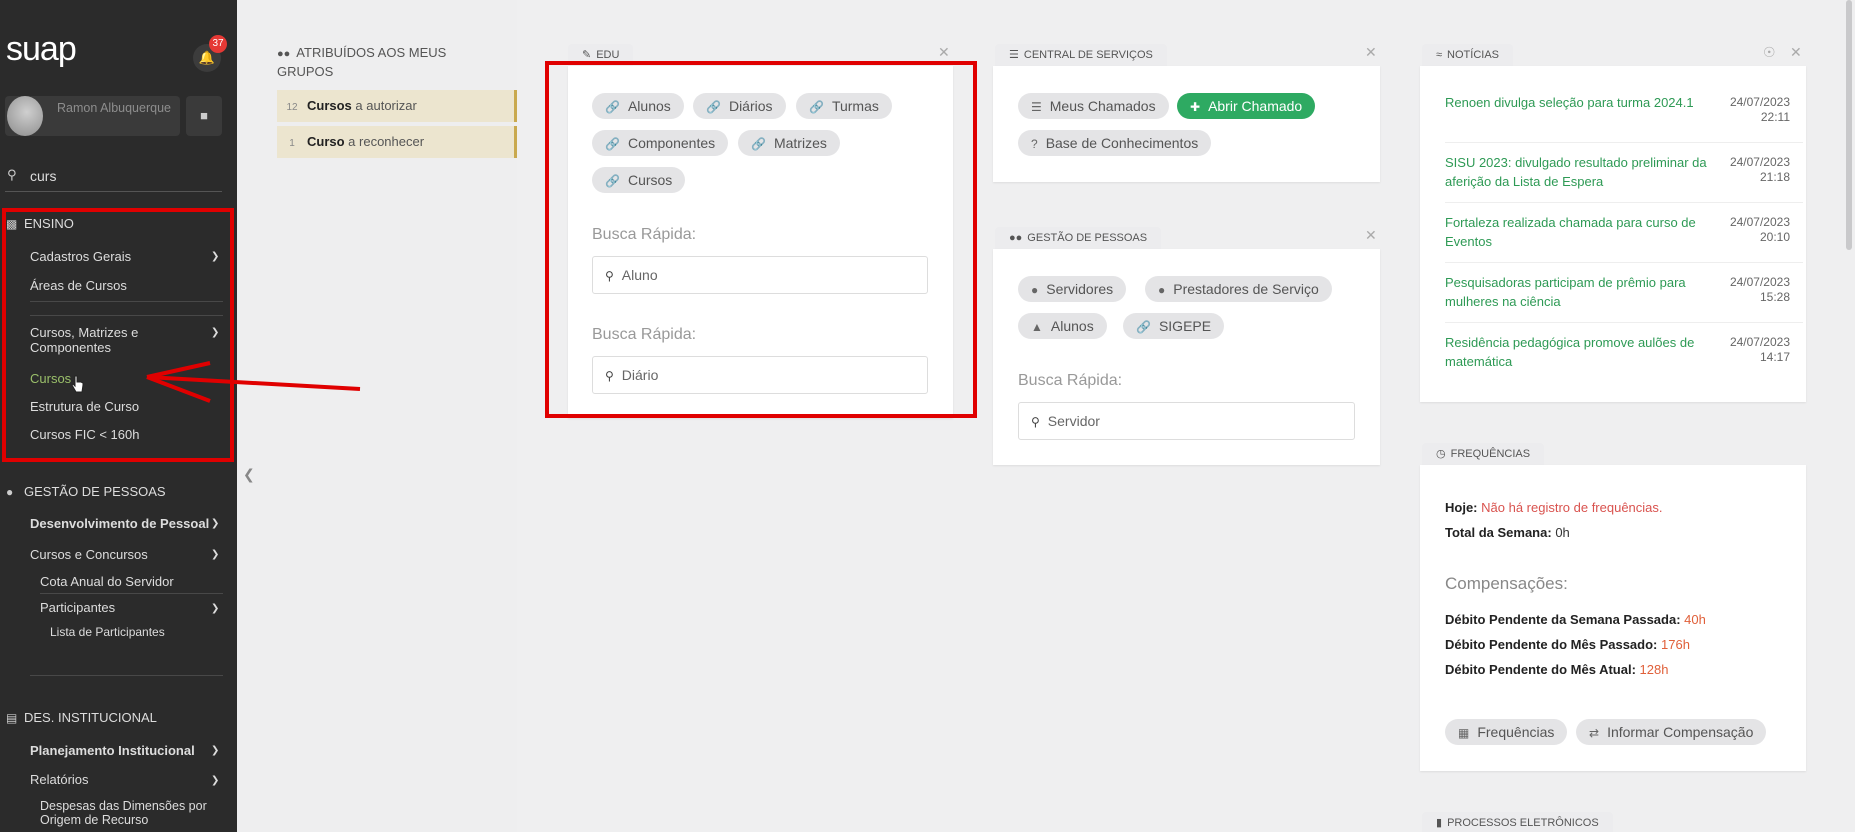 The image size is (1855, 832). I want to click on calendar-icon: ▦, so click(1464, 733).